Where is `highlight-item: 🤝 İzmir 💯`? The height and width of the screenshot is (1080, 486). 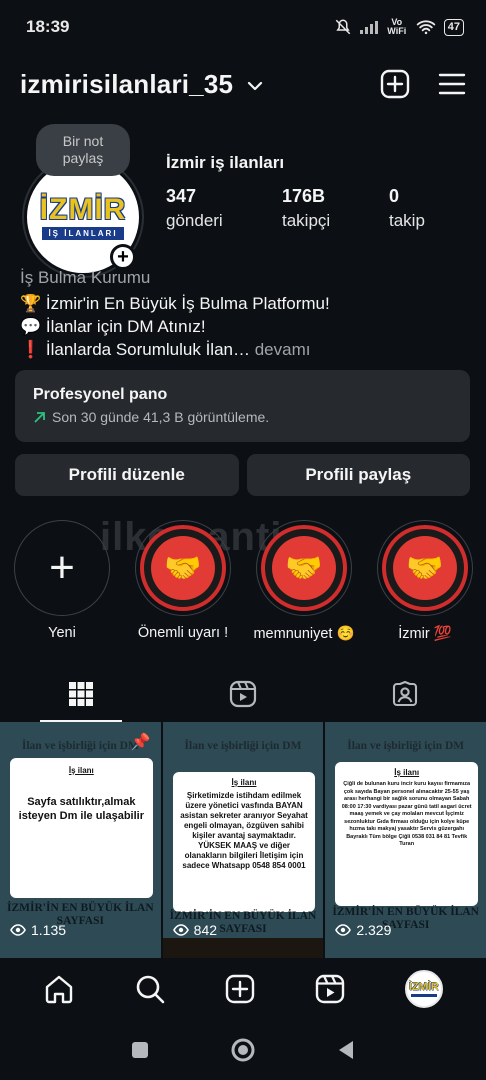 highlight-item: 🤝 İzmir 💯 is located at coordinates (425, 581).